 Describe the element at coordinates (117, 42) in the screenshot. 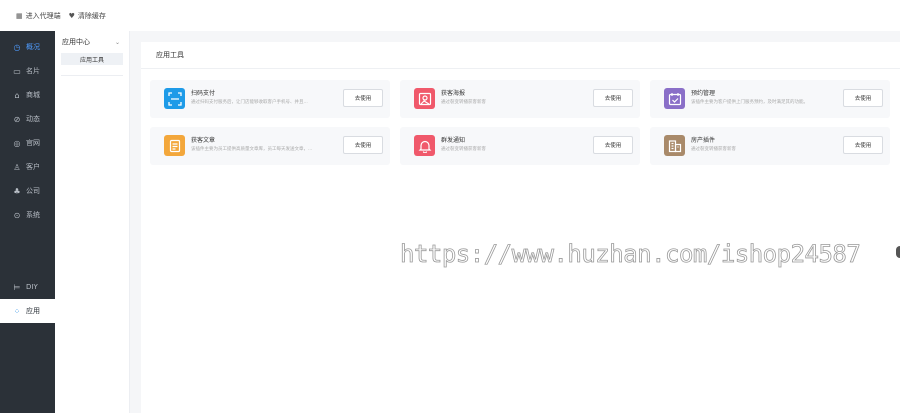

I see `chevron-down-icon: ⌄` at that location.